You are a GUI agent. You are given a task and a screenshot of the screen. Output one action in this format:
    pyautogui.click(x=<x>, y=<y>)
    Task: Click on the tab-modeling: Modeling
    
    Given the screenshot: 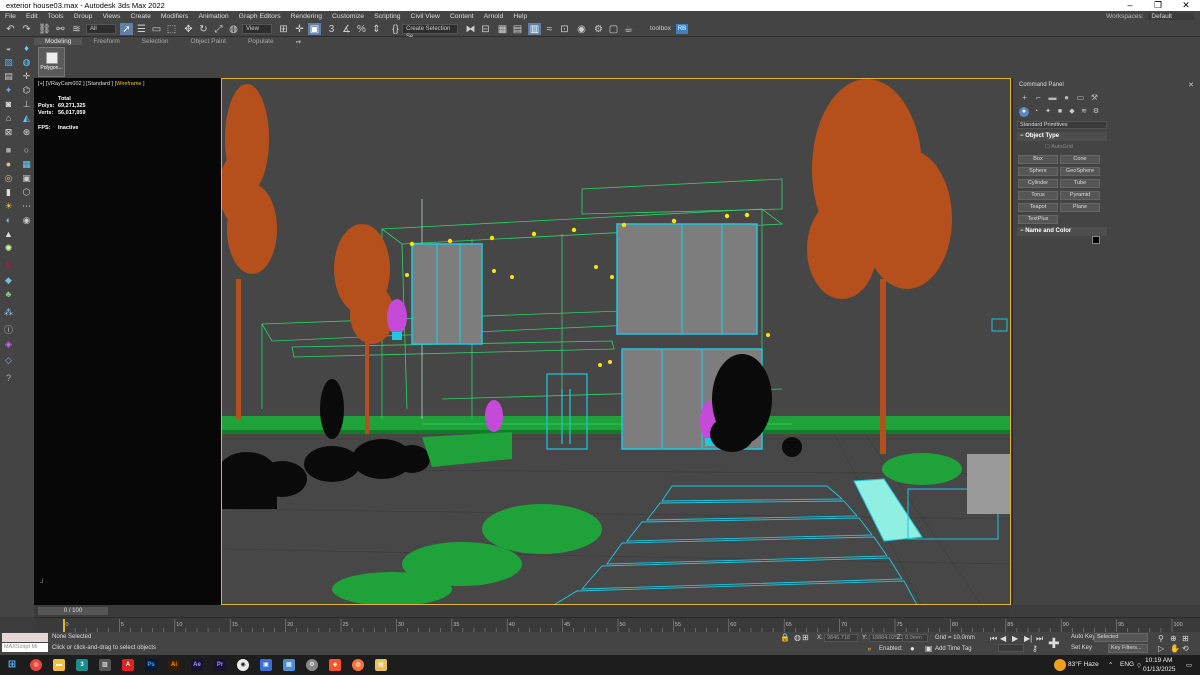 What is the action you would take?
    pyautogui.click(x=58, y=41)
    